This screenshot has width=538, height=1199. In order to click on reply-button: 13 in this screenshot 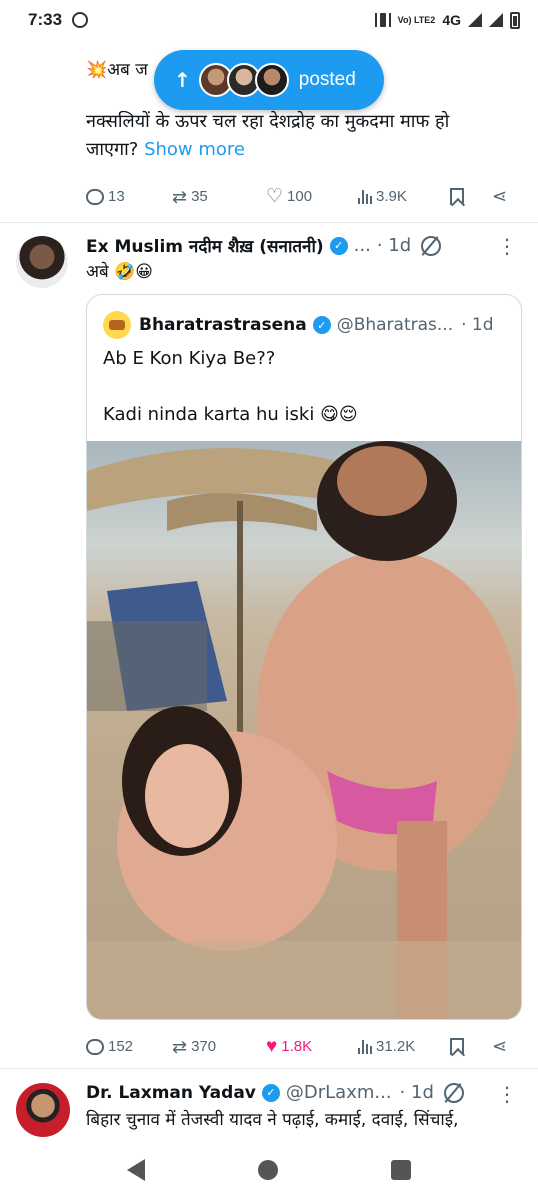, I will do `click(129, 196)`.